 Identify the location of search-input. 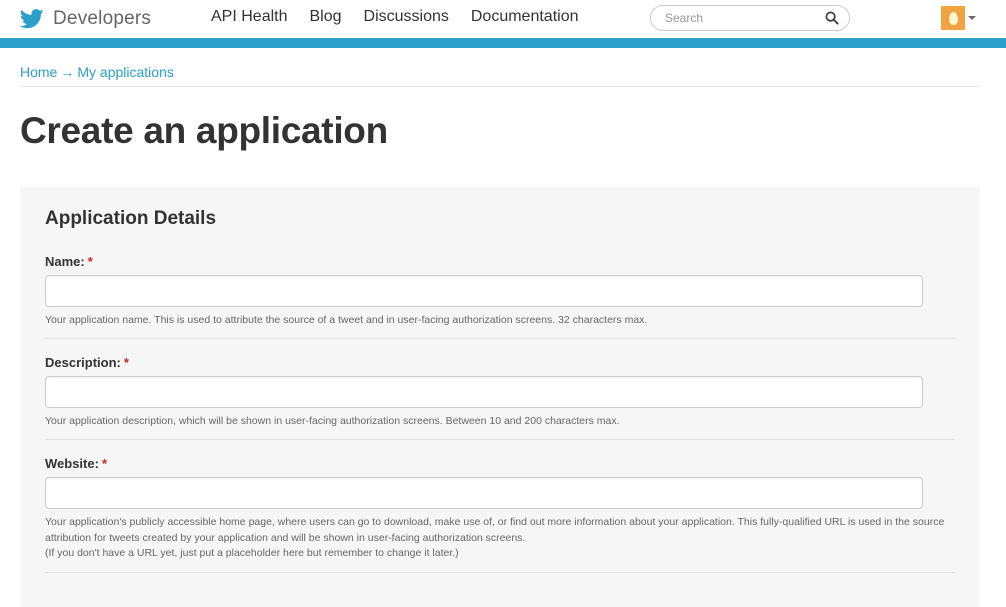
(745, 18).